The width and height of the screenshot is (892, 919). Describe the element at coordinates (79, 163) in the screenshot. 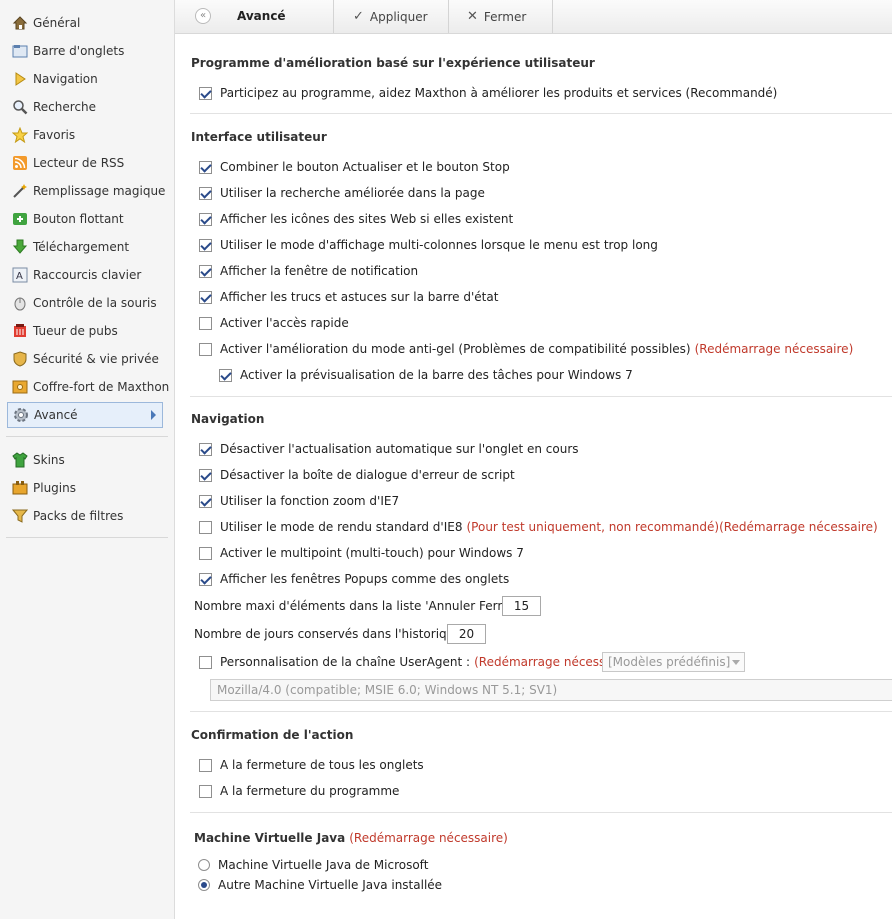

I see `sidebar-item-label: Lecteur de RSS` at that location.